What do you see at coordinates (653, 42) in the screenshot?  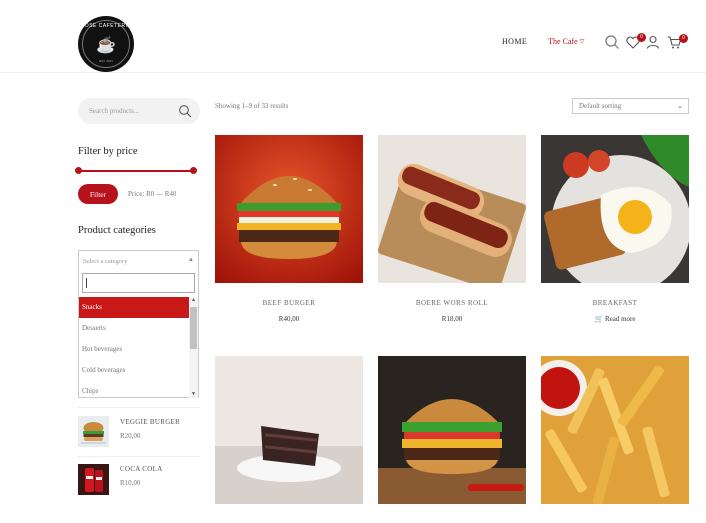 I see `user-account-icon` at bounding box center [653, 42].